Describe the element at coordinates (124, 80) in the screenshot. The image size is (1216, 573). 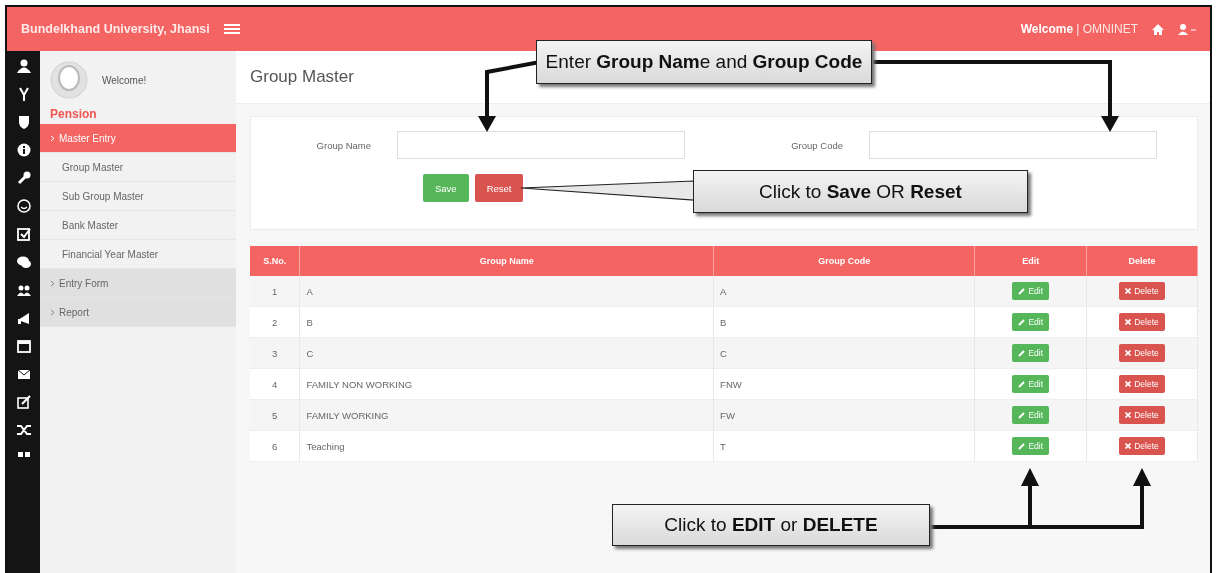
I see `greeting-text: Welcome!` at that location.